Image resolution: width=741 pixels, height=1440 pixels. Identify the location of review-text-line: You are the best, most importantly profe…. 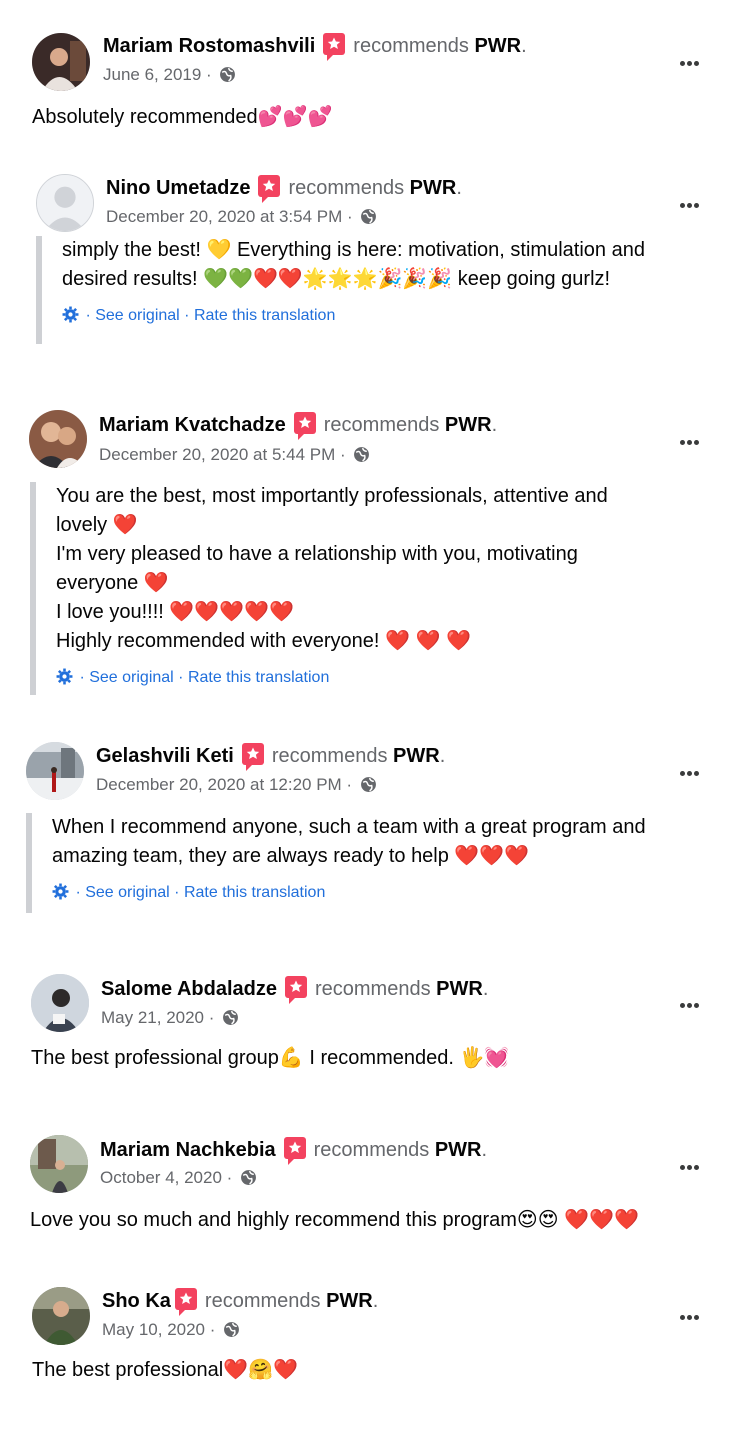
(332, 496).